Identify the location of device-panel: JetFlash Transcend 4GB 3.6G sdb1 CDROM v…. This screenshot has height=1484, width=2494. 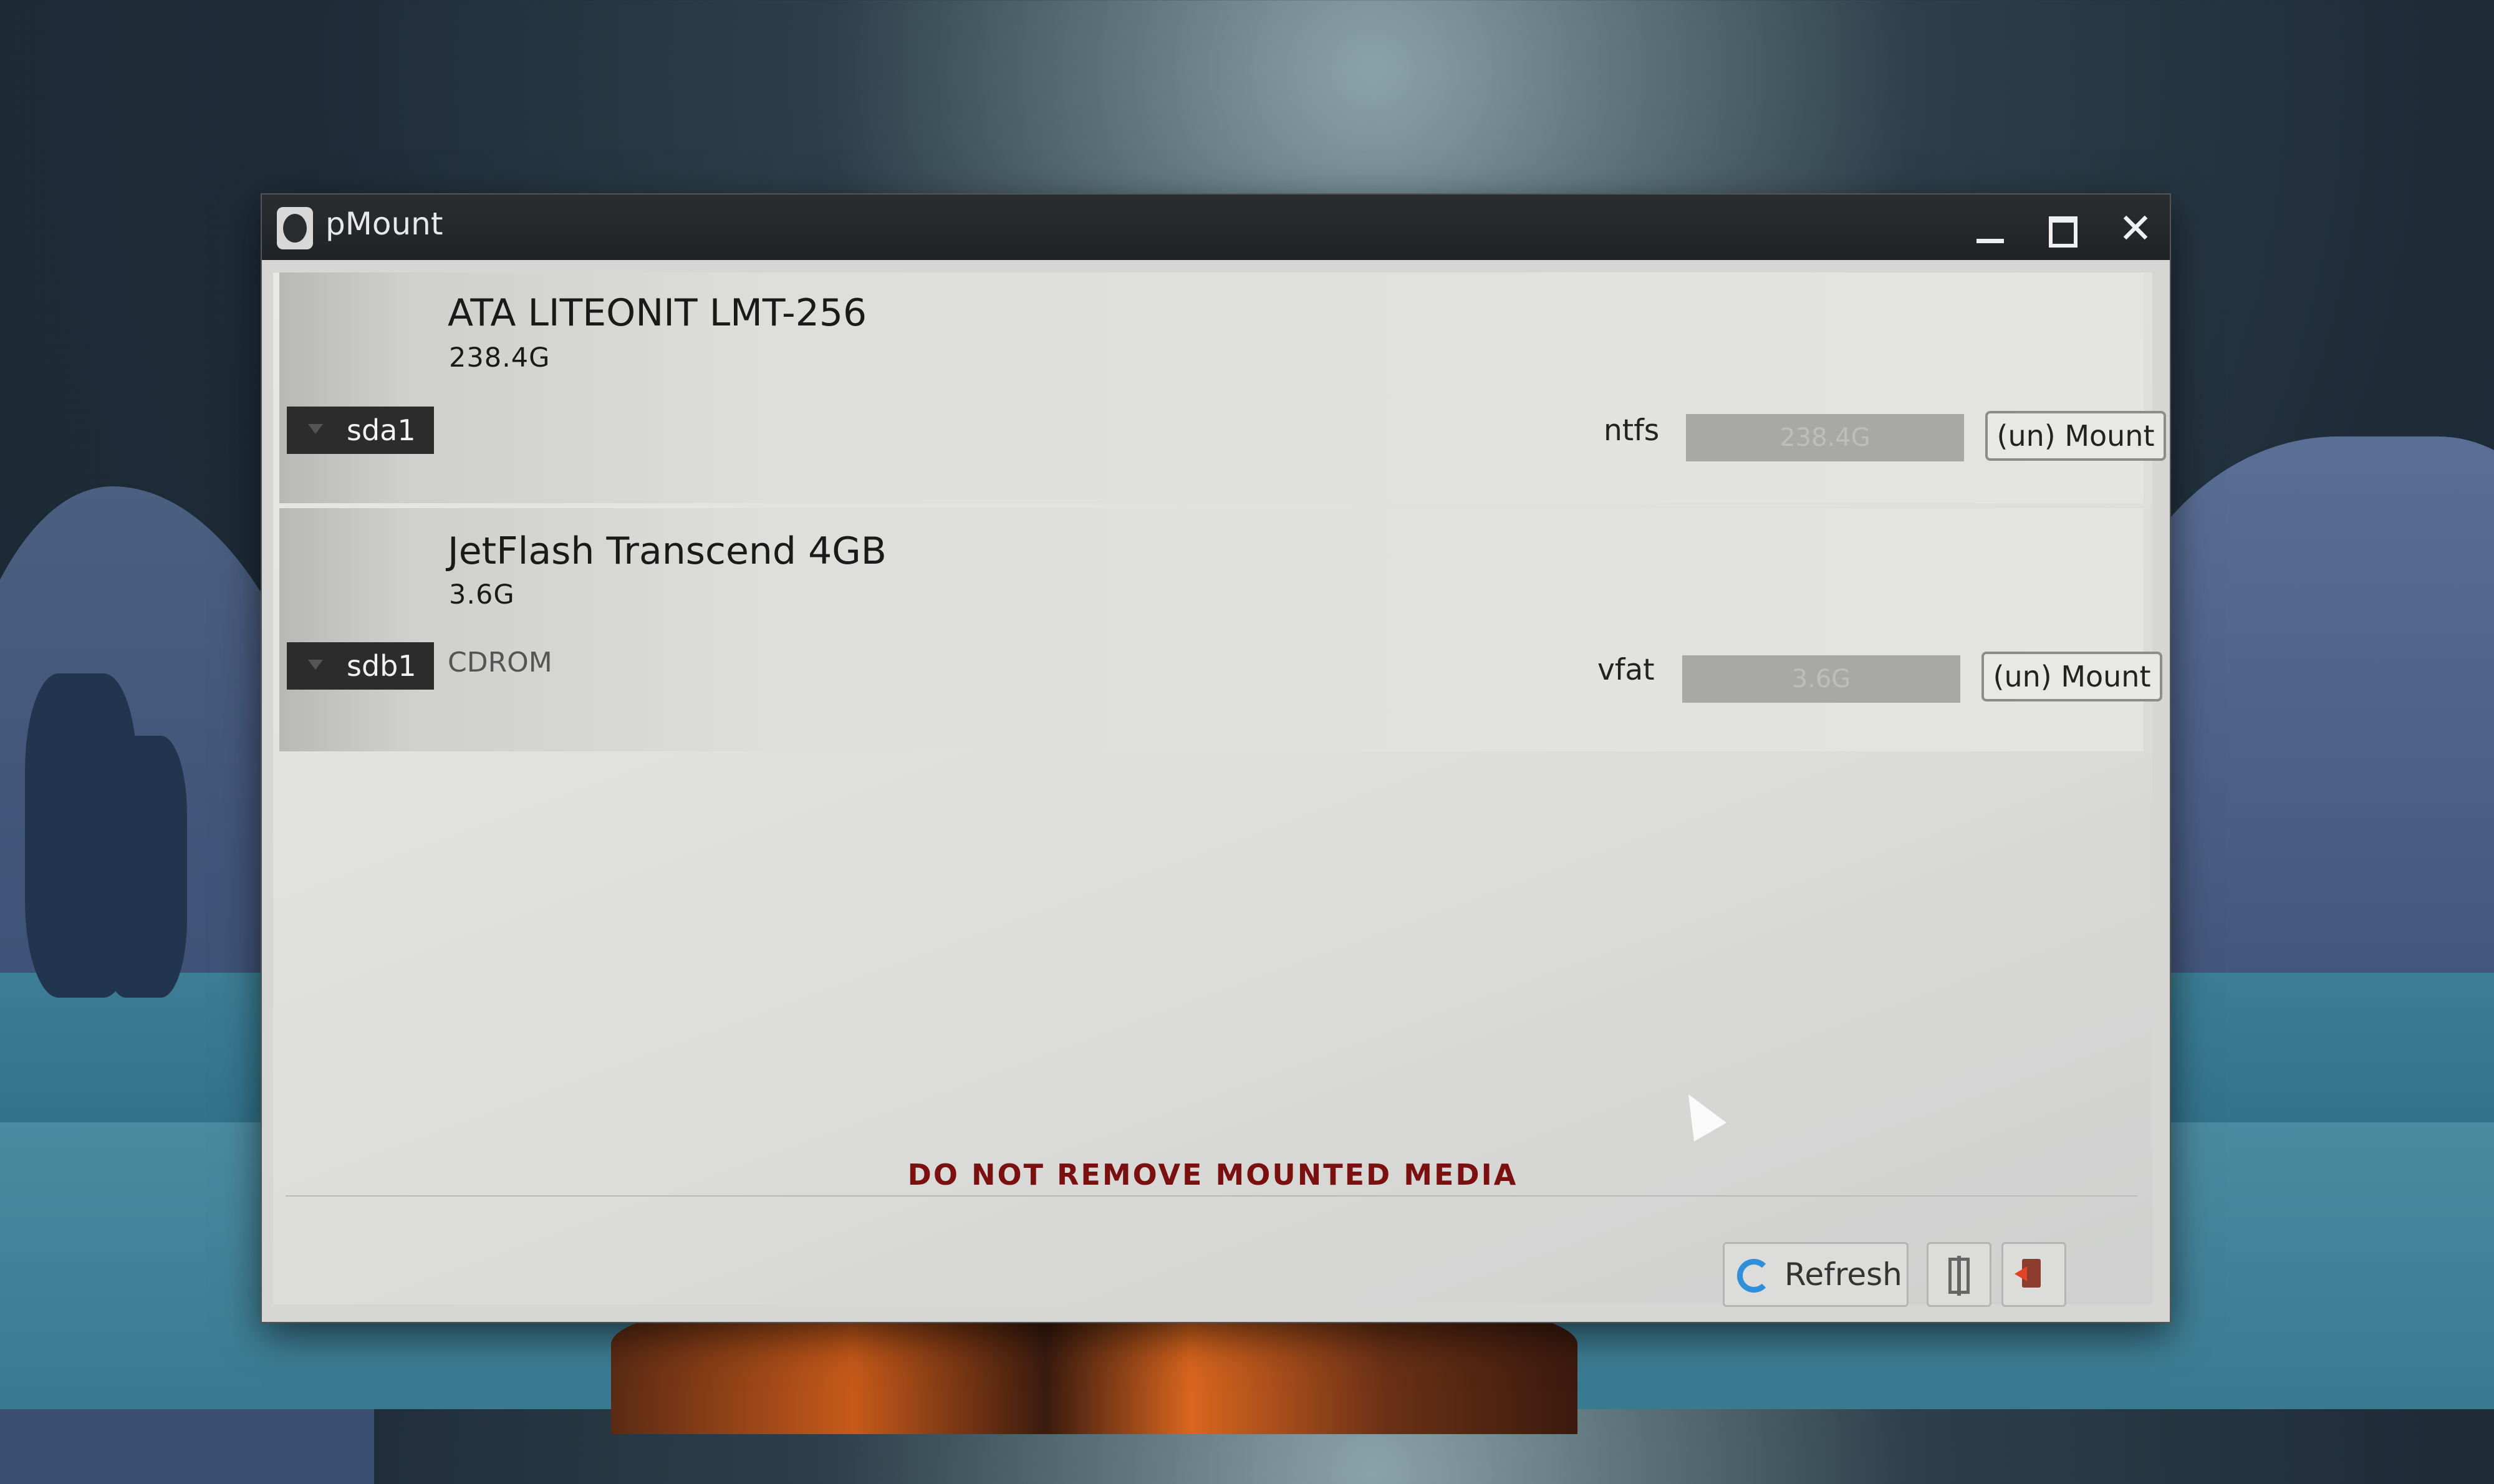
(1220, 629).